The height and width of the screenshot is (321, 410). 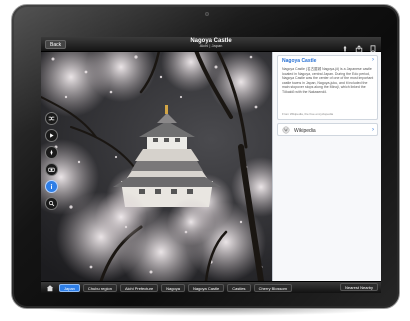 What do you see at coordinates (206, 287) in the screenshot?
I see `tag-nagoya-castle: Nagoya Castle` at bounding box center [206, 287].